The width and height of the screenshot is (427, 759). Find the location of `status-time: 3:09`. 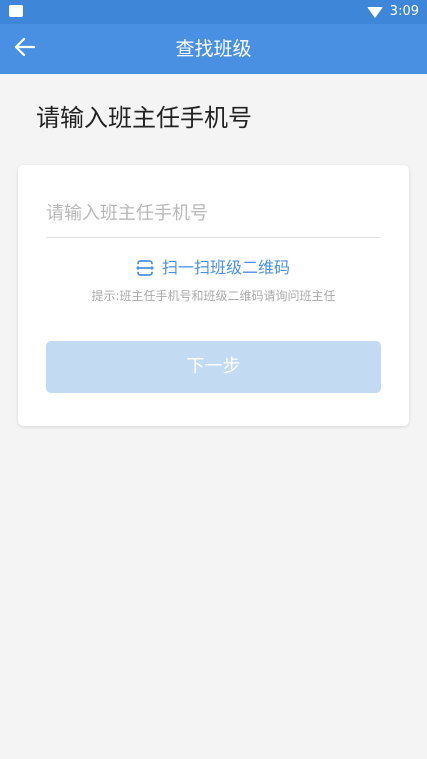

status-time: 3:09 is located at coordinates (404, 11).